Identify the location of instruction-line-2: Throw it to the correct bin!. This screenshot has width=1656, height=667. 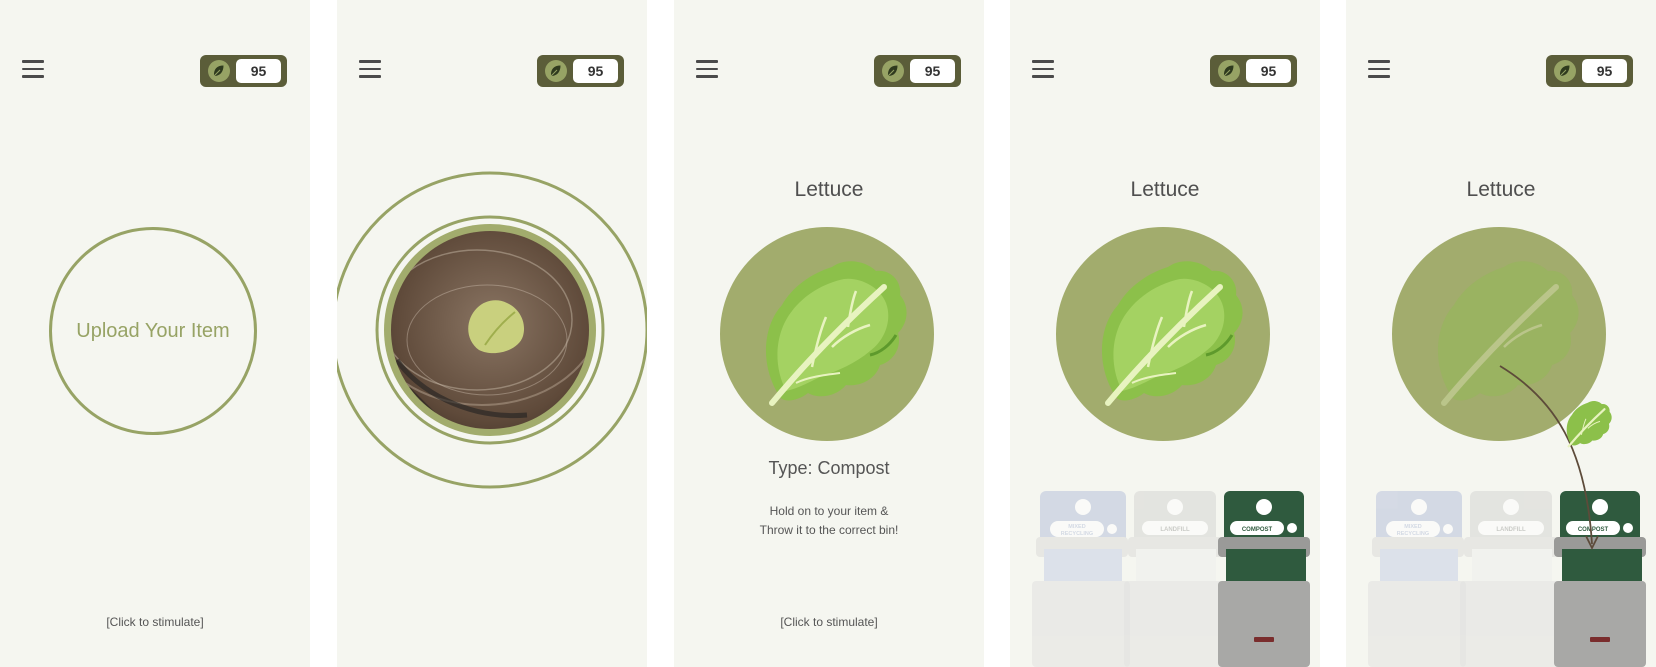
(829, 530).